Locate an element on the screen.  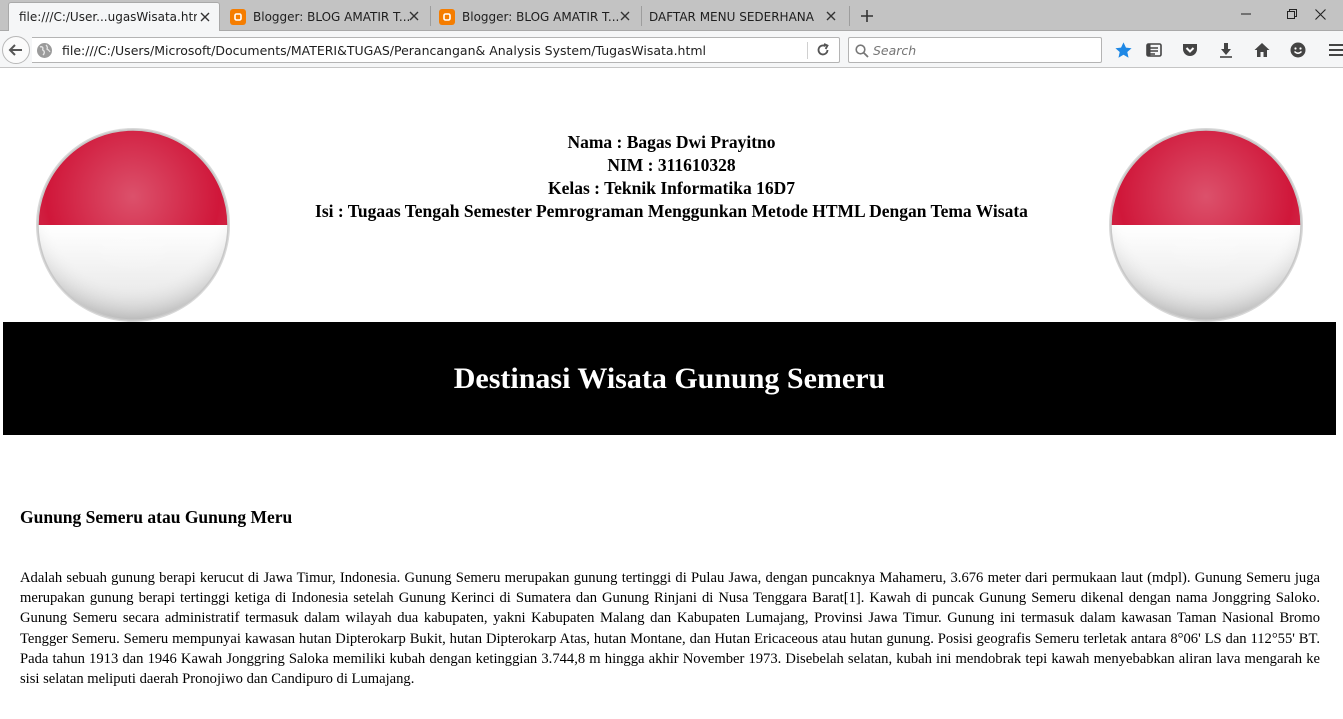
url-divider is located at coordinates (807, 50).